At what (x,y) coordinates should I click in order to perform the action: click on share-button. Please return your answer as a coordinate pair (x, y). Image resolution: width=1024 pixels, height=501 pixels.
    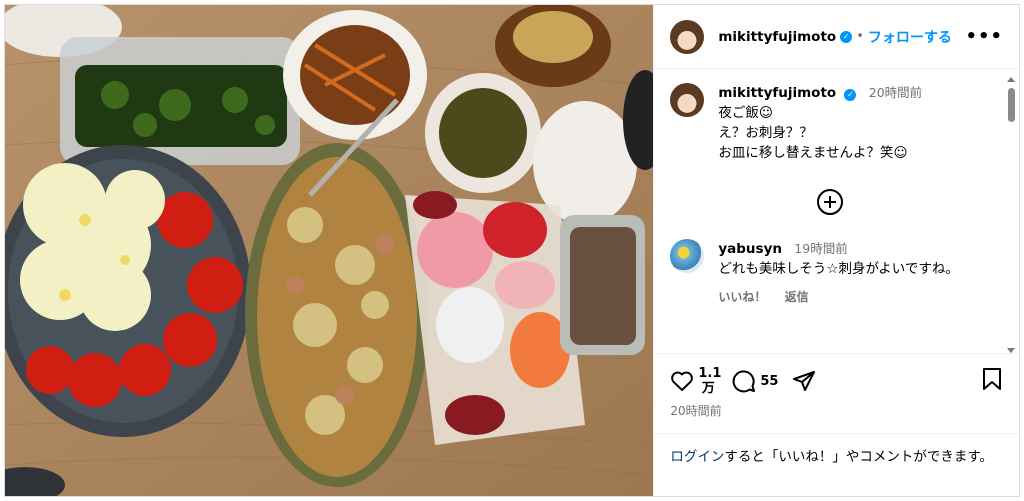
    Looking at the image, I should click on (804, 381).